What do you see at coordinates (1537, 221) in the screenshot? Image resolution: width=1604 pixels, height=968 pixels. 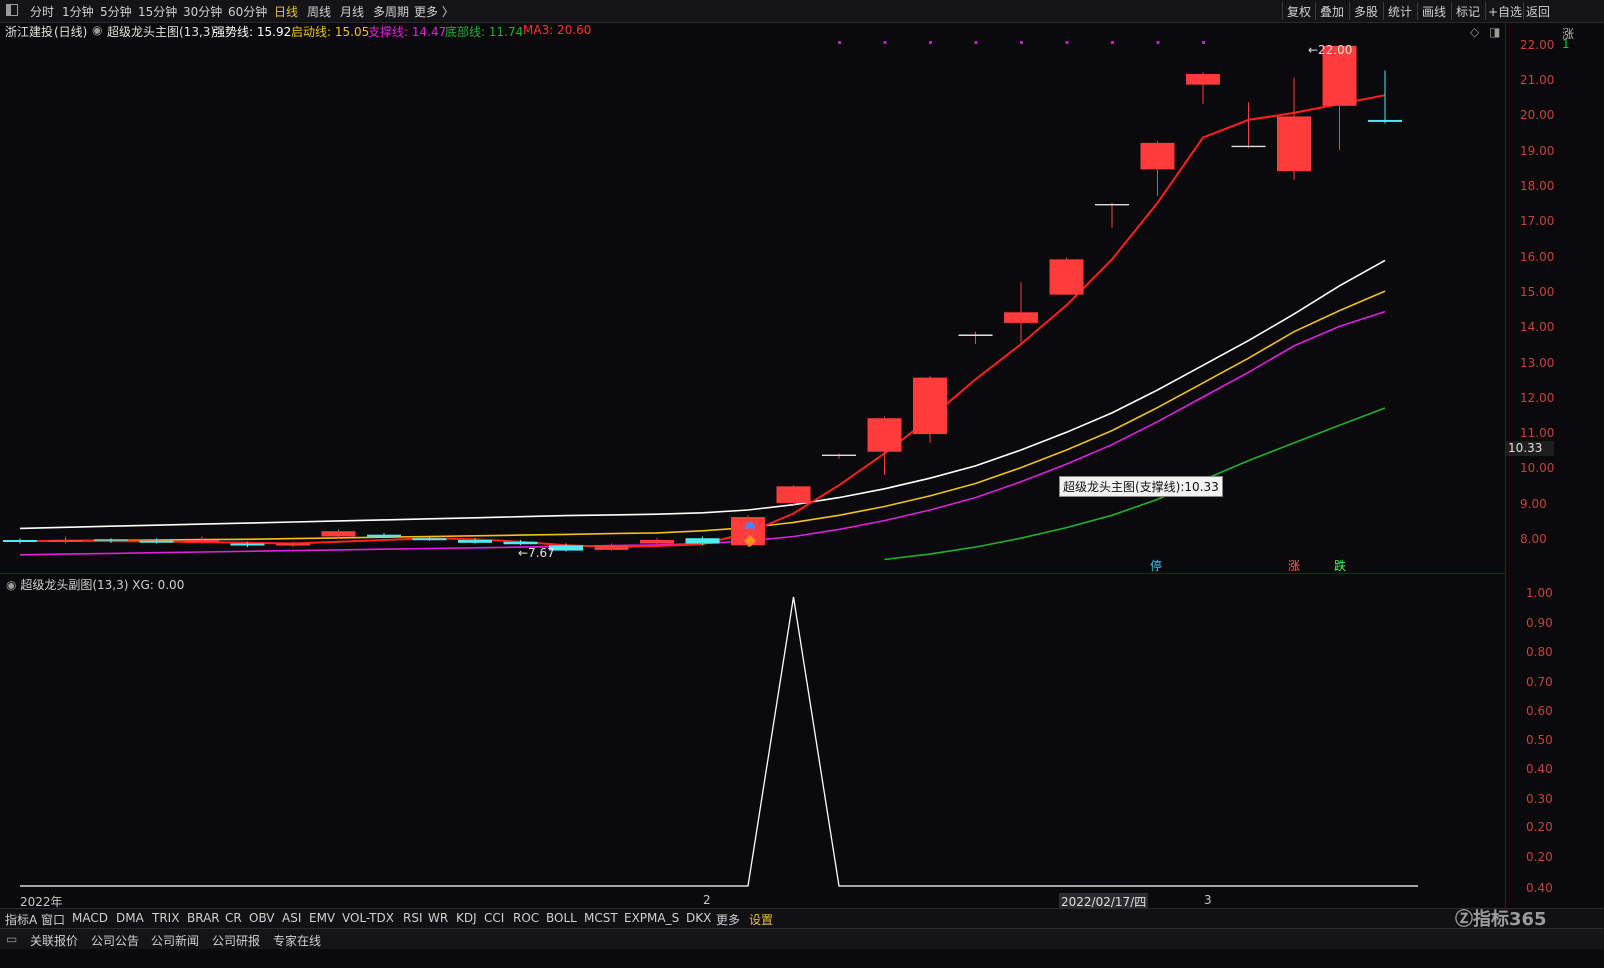 I see `price-tick-label: 17.00` at bounding box center [1537, 221].